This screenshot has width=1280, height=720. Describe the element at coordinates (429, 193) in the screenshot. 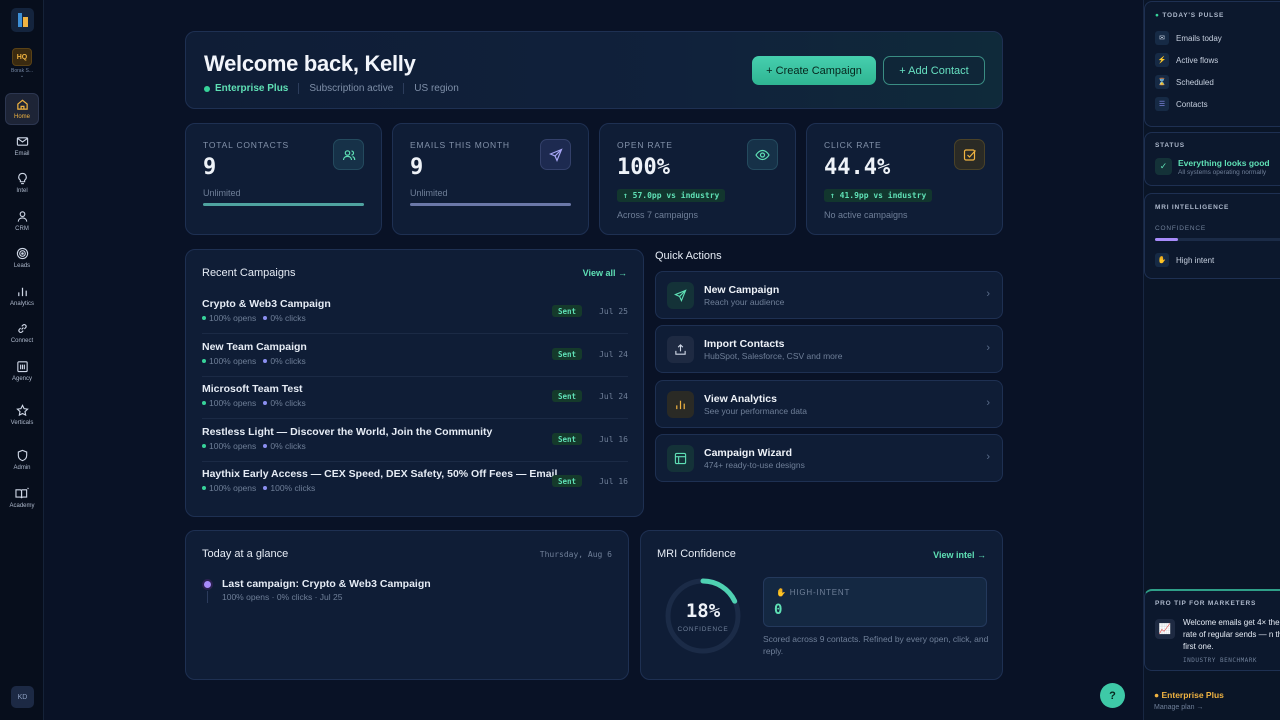

I see `stat-sub: Unlimited` at that location.